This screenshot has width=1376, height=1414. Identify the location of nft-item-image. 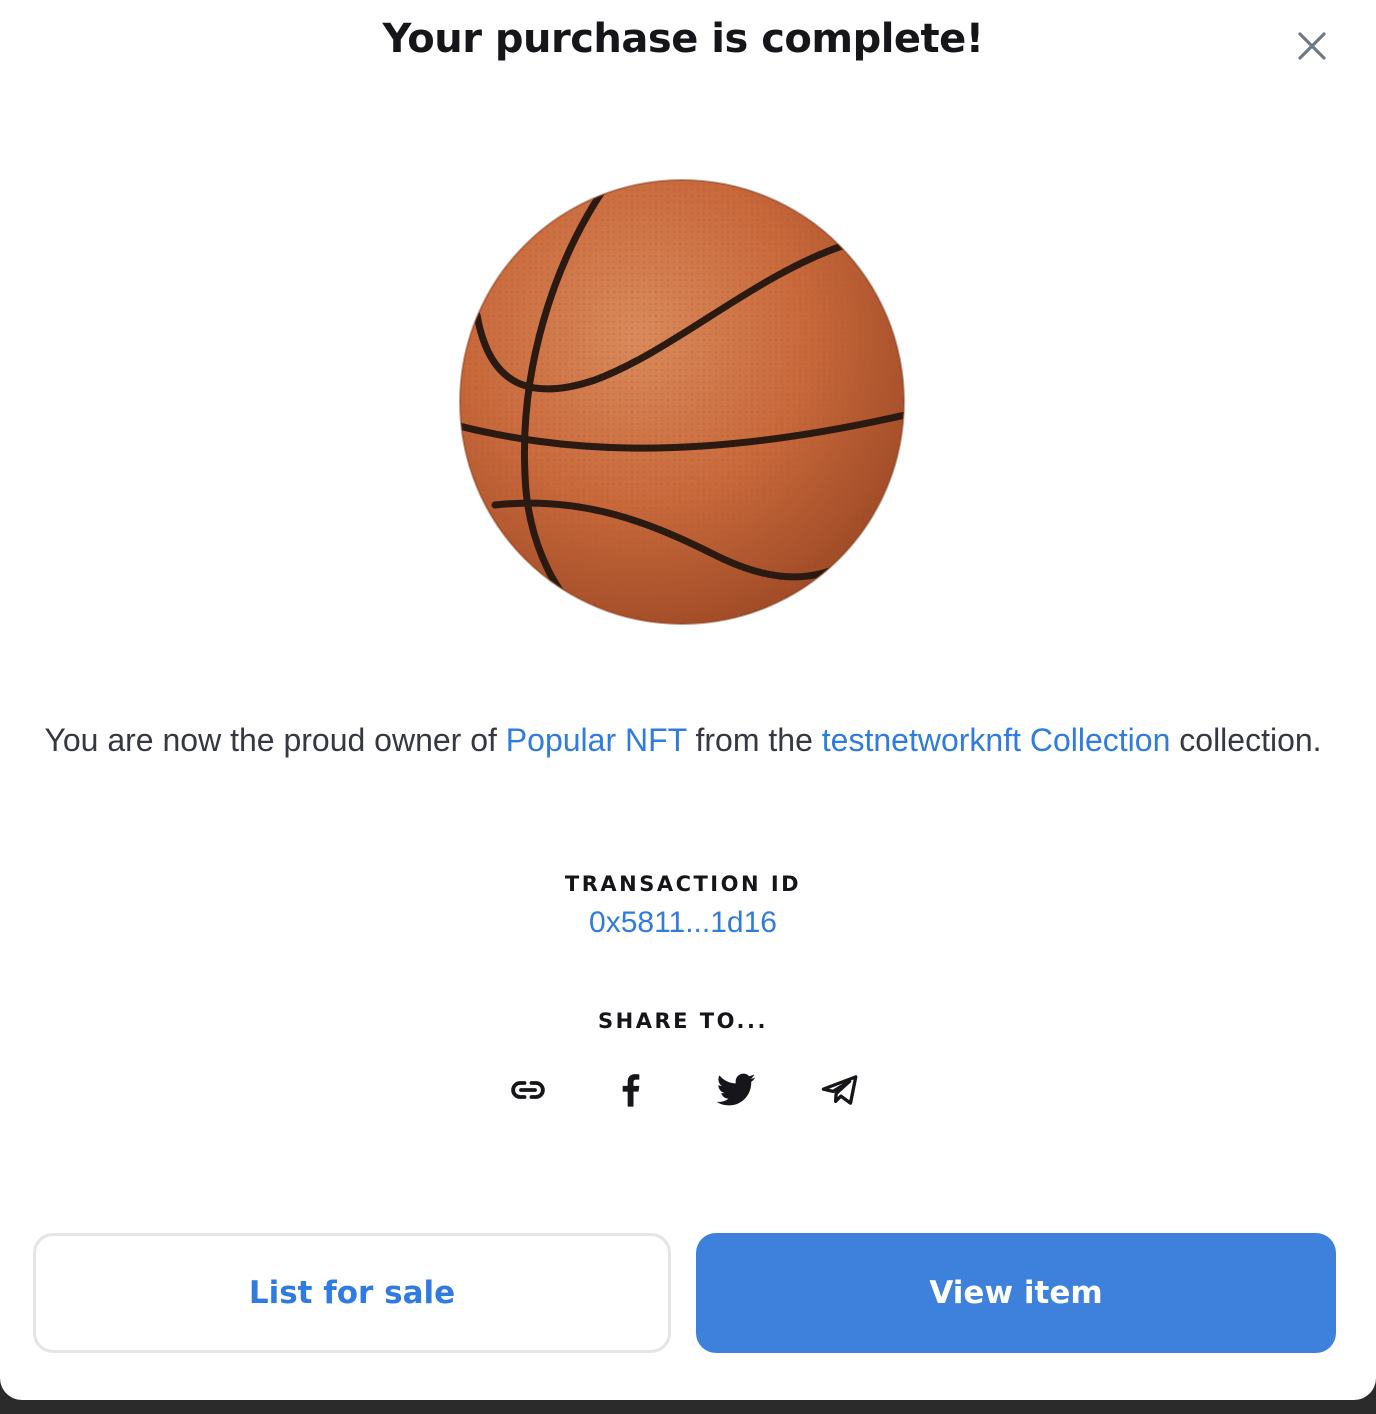
(682, 402).